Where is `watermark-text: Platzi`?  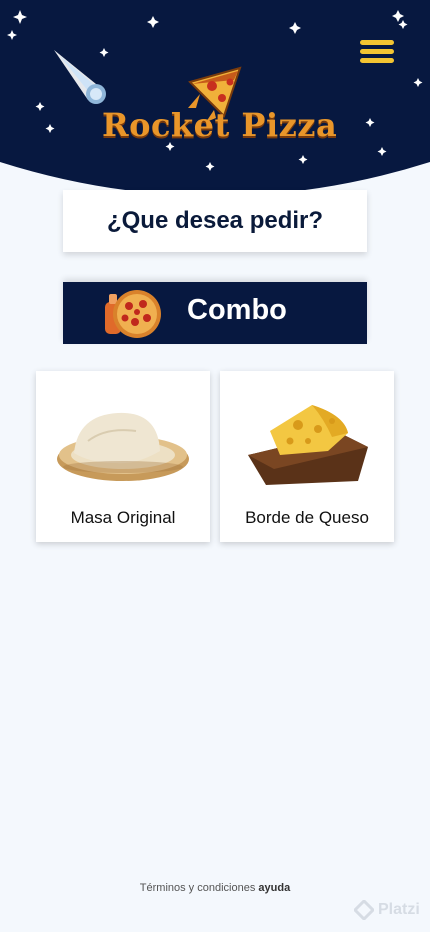
watermark-text: Platzi is located at coordinates (399, 909).